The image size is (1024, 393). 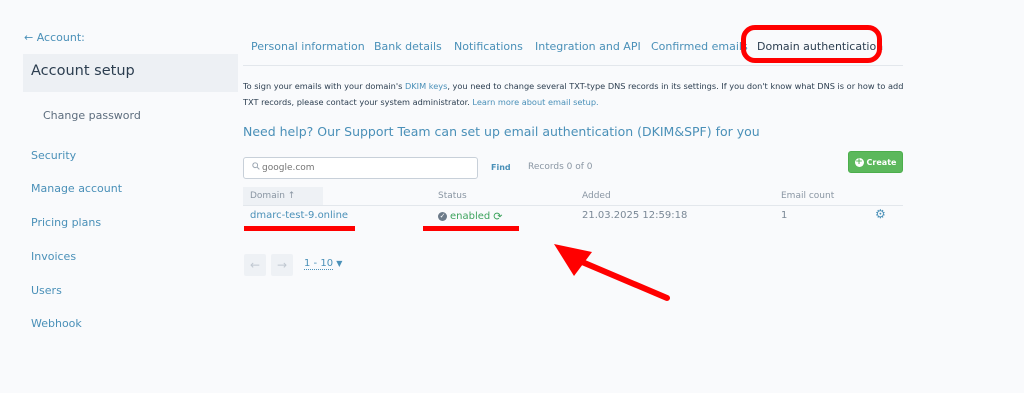 I want to click on sidebar-item-security: Security, so click(x=53, y=155).